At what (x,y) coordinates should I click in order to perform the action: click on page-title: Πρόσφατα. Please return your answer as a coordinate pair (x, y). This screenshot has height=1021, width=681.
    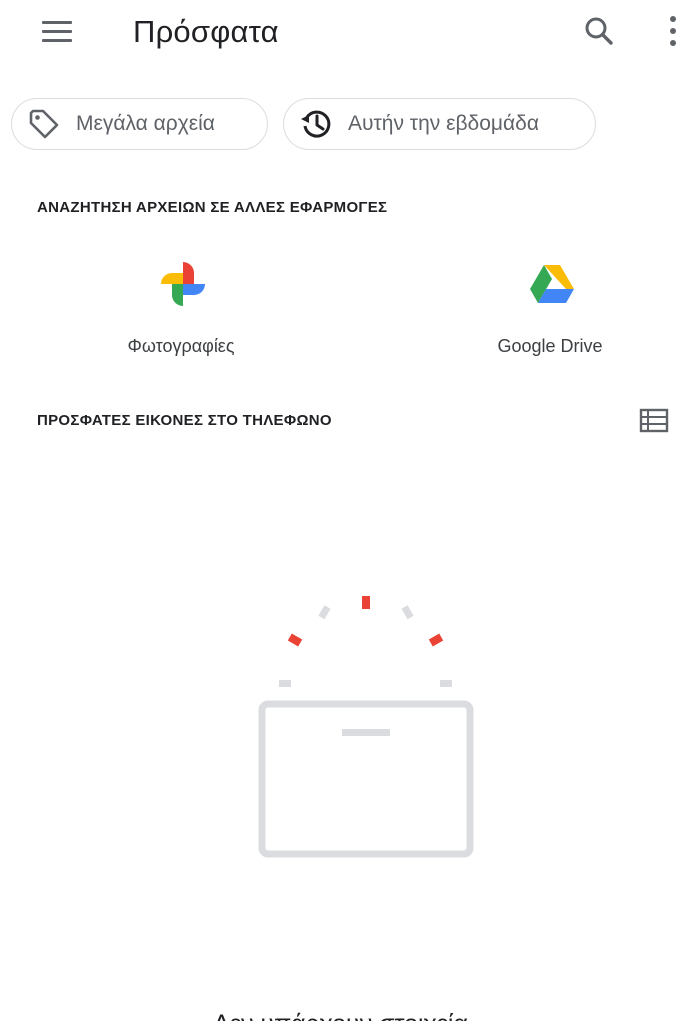
    Looking at the image, I should click on (206, 31).